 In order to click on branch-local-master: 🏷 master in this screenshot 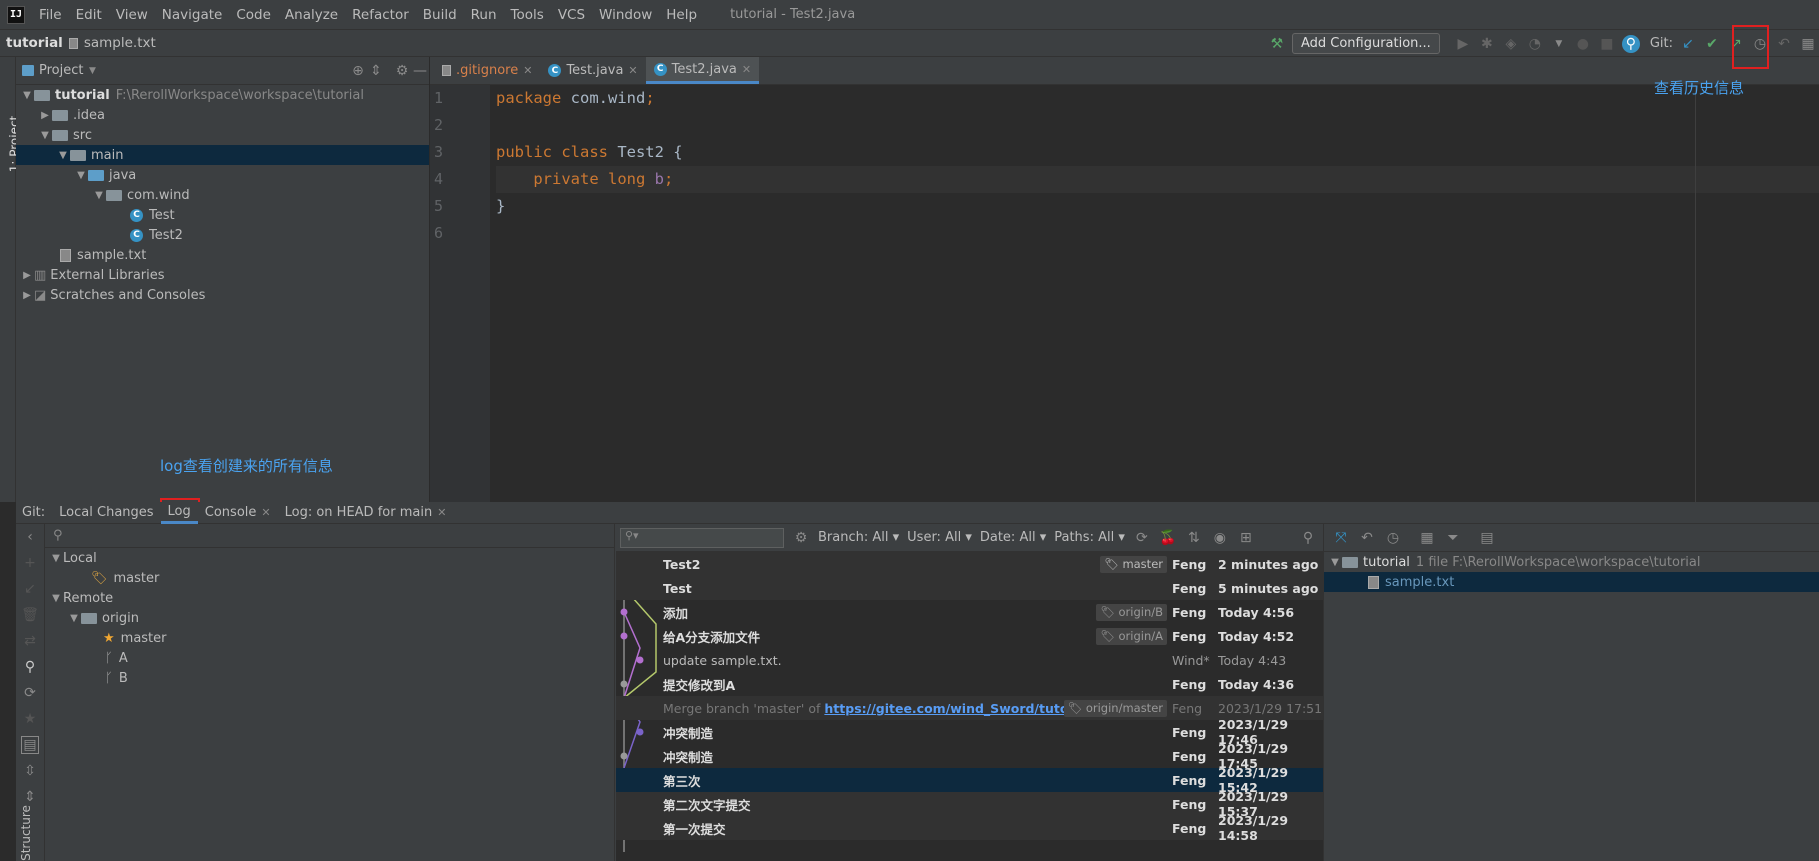, I will do `click(329, 578)`.